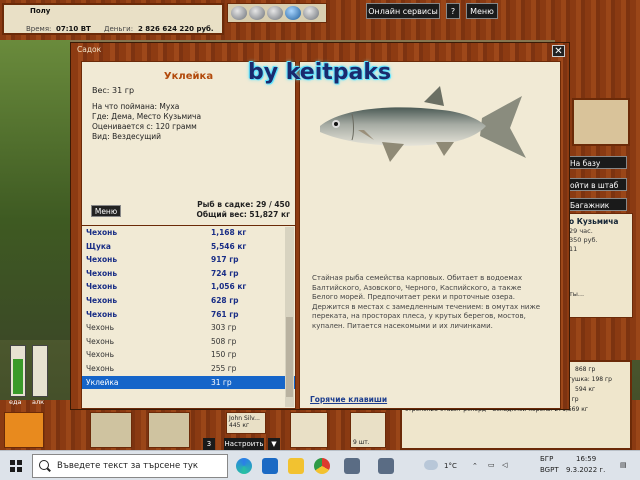 Image resolution: width=640 pixels, height=480 pixels. I want to click on slot-number: 3, so click(209, 444).